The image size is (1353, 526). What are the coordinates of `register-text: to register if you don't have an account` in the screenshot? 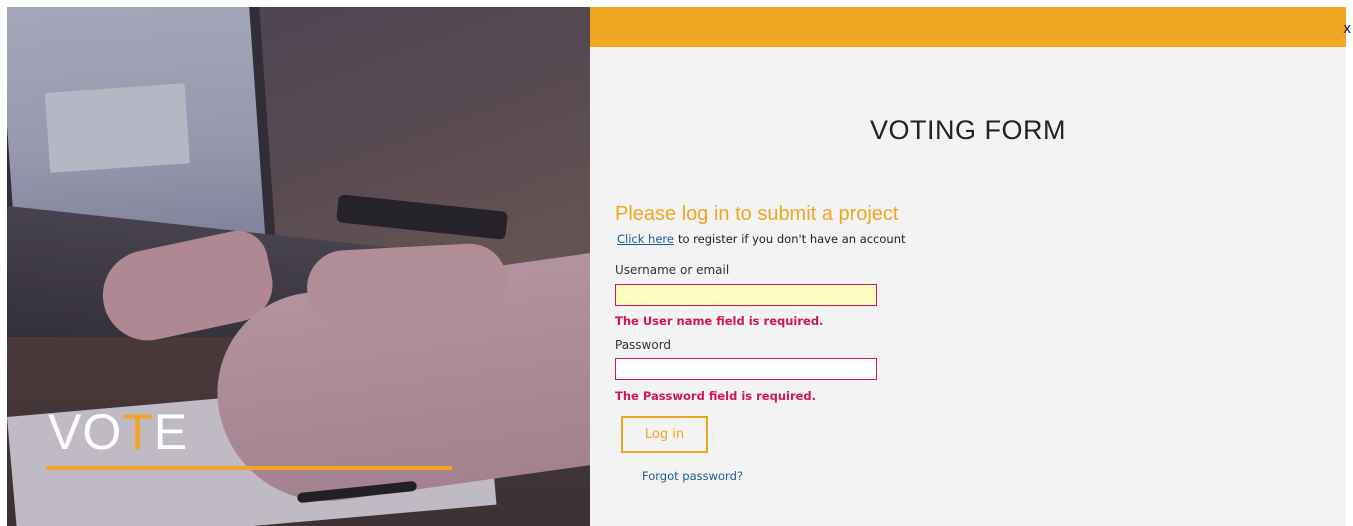 It's located at (791, 239).